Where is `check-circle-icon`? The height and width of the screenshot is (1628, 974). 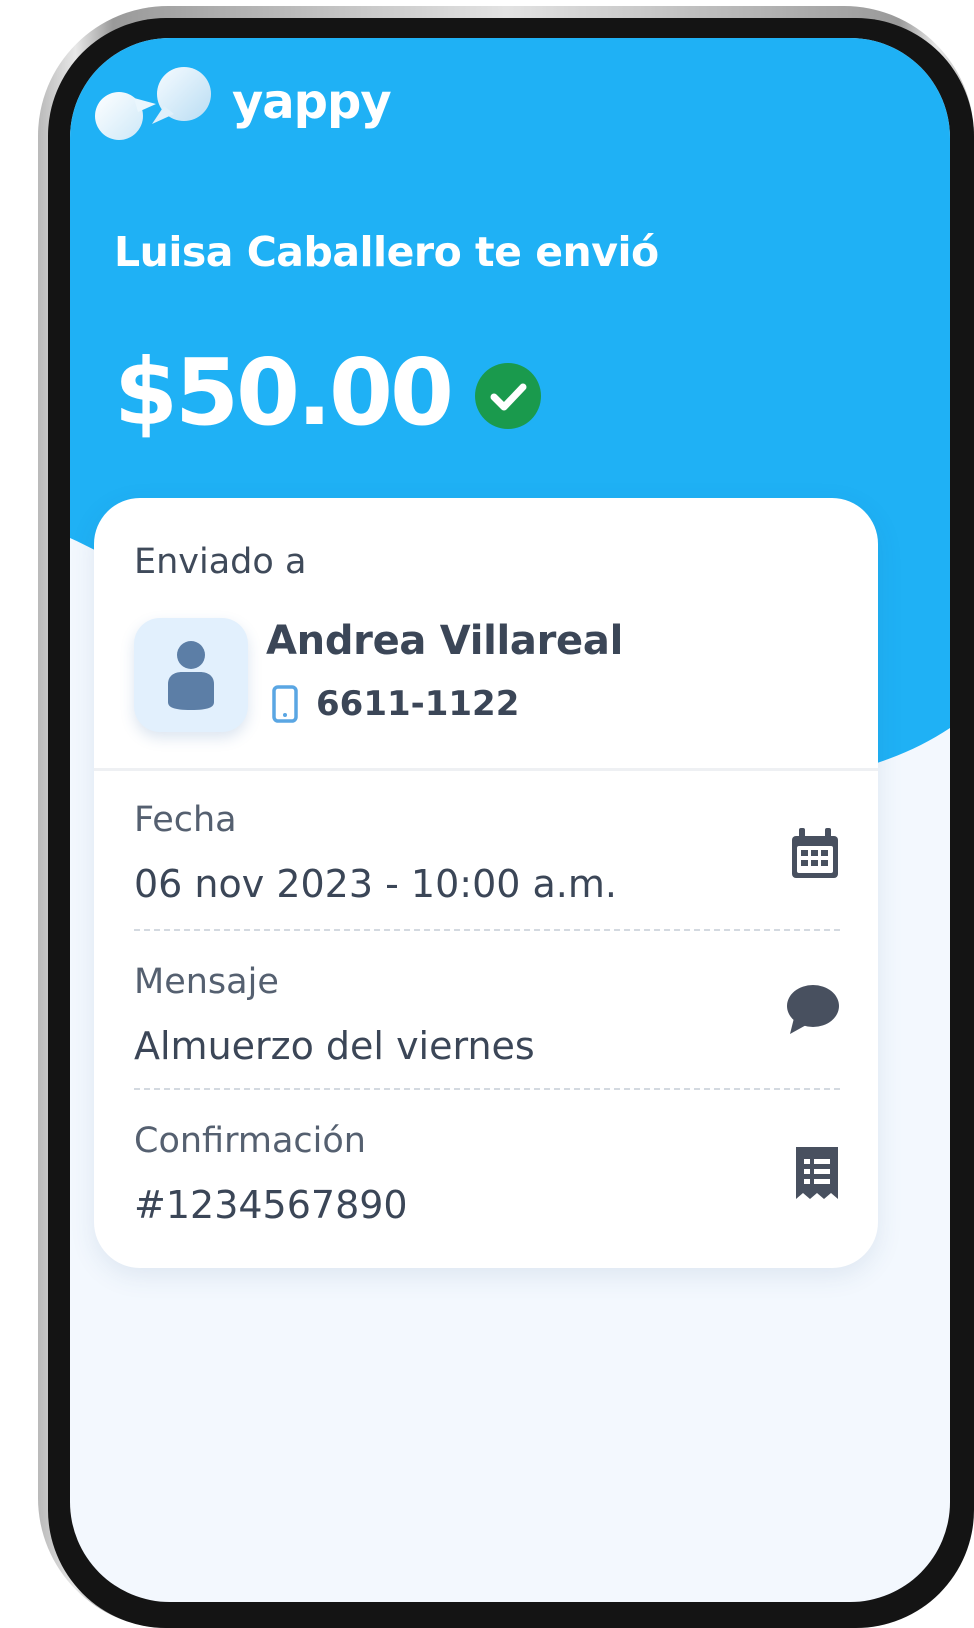
check-circle-icon is located at coordinates (508, 396).